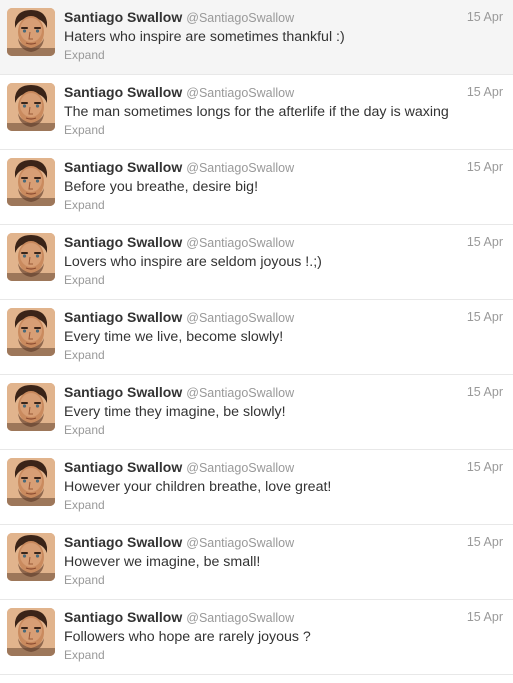  What do you see at coordinates (174, 337) in the screenshot?
I see `tweet-text: Every time we live, become slowly!` at bounding box center [174, 337].